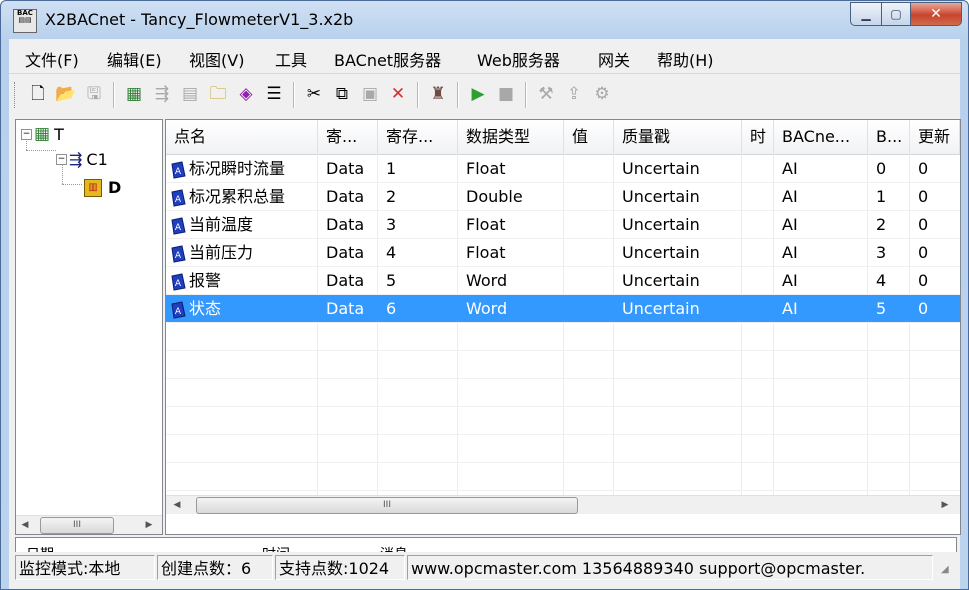  I want to click on menu-gateway: 网关, so click(614, 59).